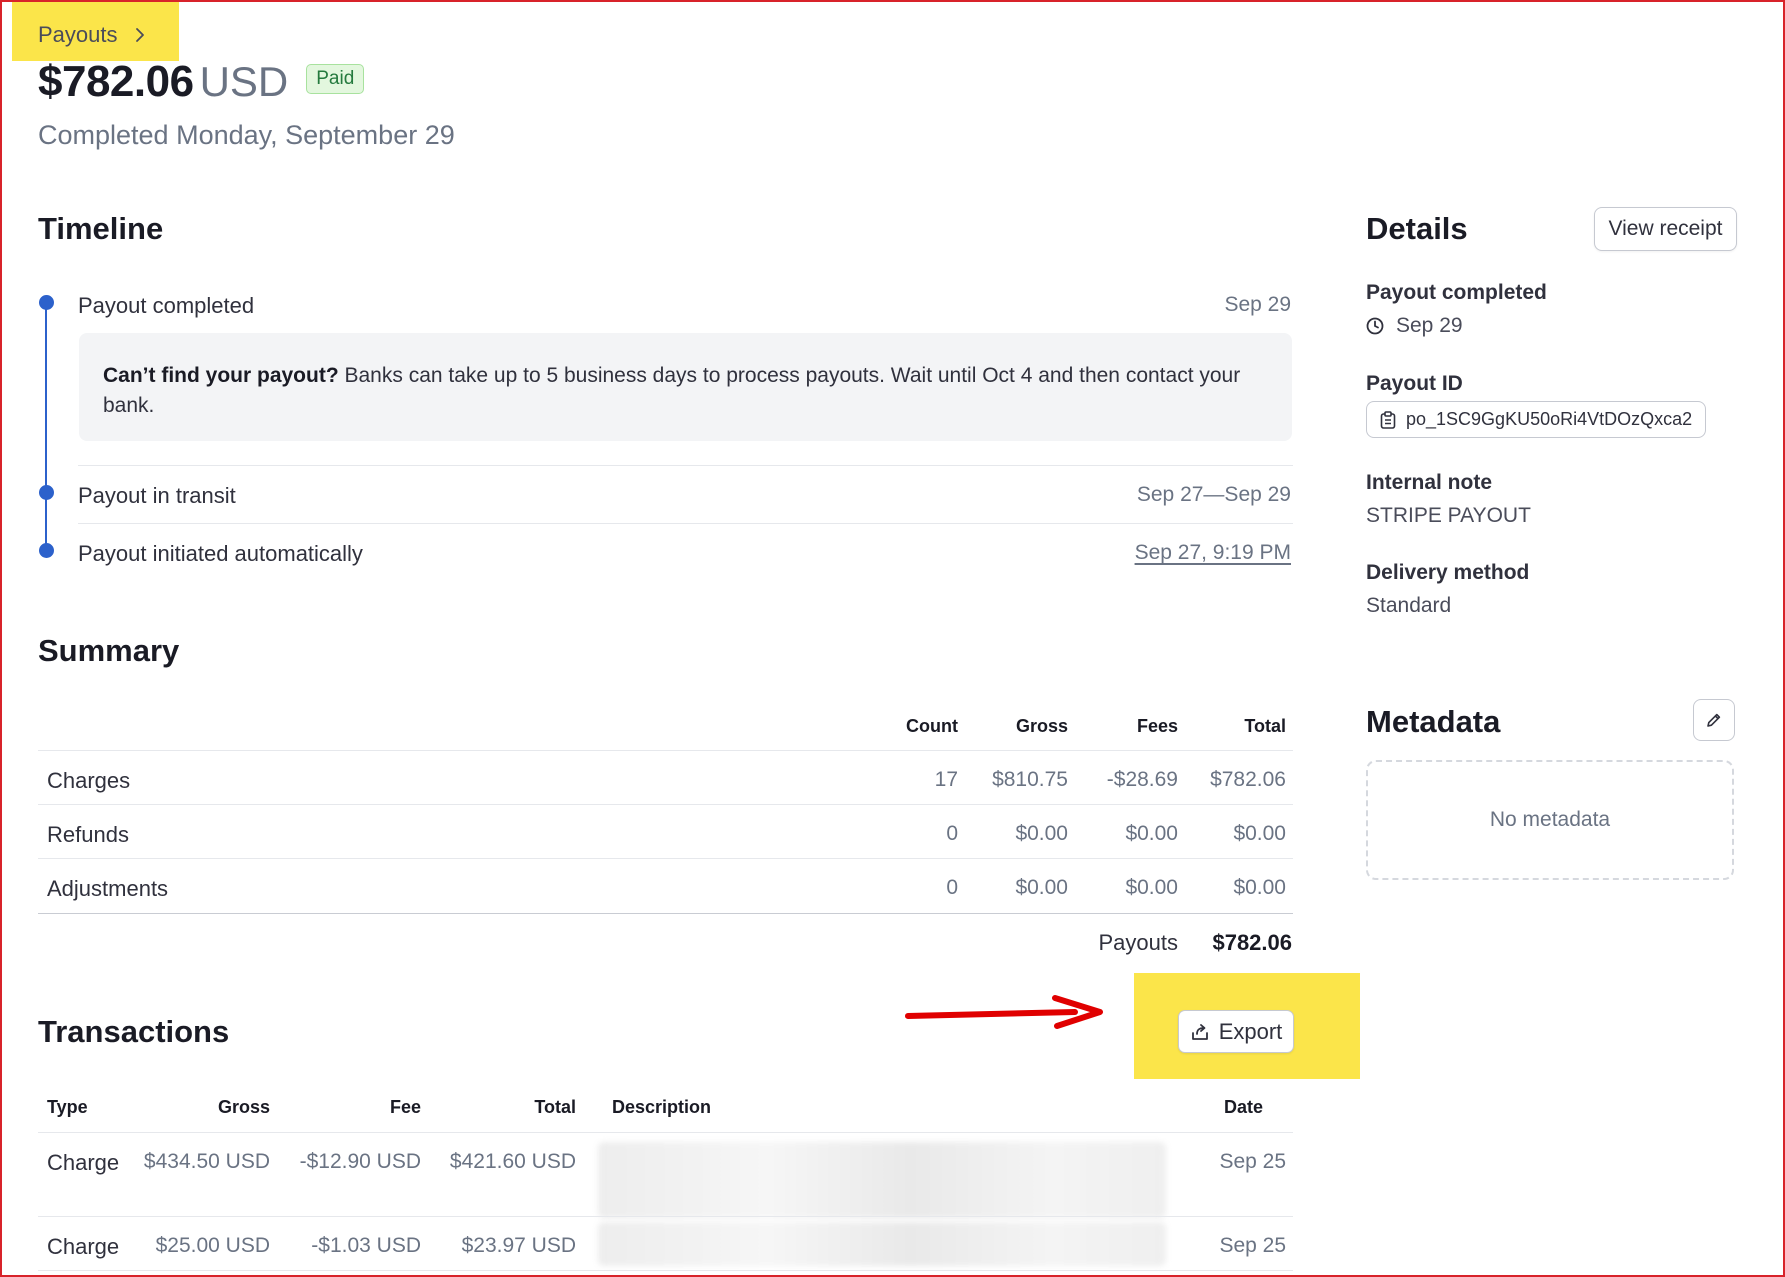  I want to click on payout-completed-label: Payout completed, so click(1456, 292).